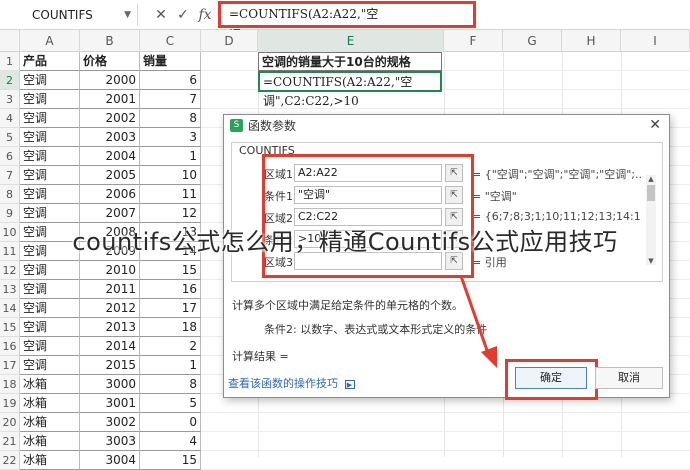  I want to click on cell-sales: 3, so click(170, 137).